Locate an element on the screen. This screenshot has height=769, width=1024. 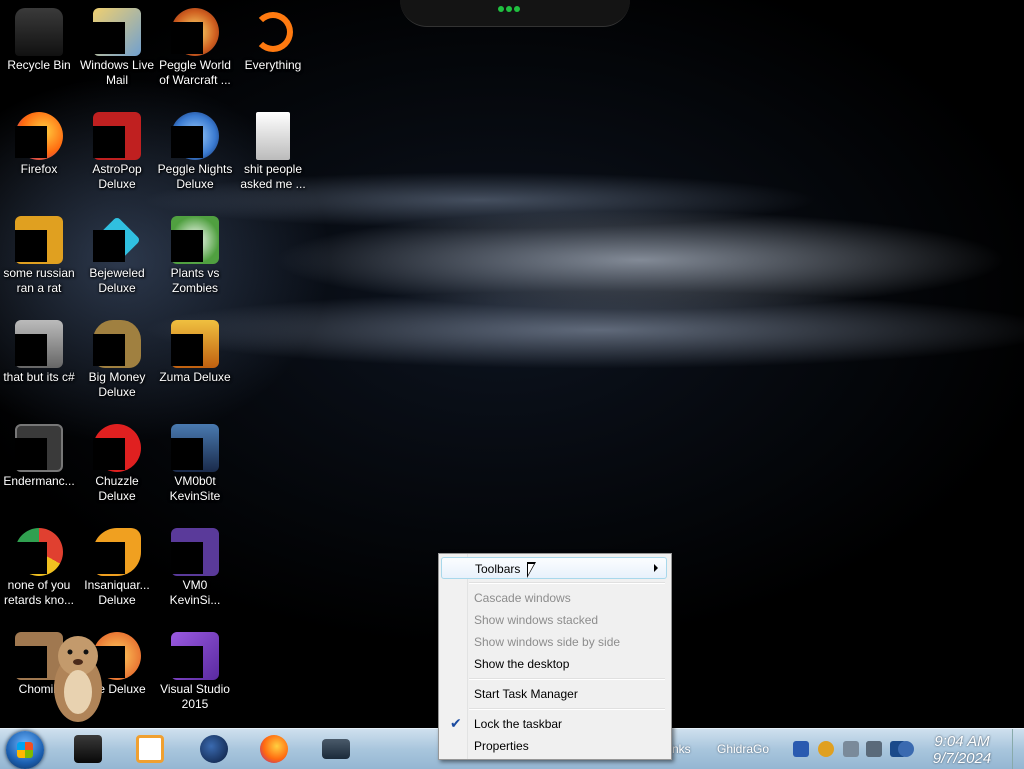
menu-item-label: Cascade windows is located at coordinates (522, 598).